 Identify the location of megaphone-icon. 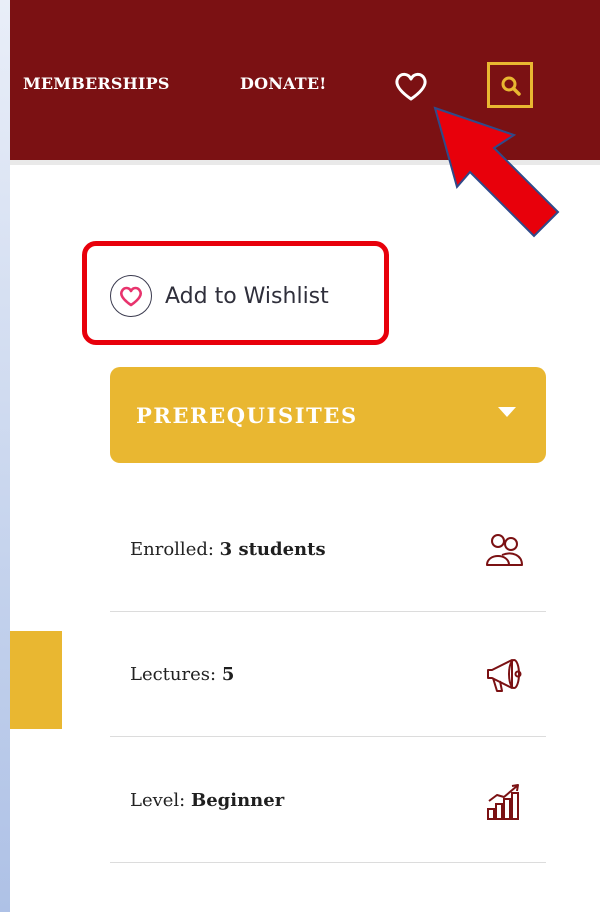
(504, 675).